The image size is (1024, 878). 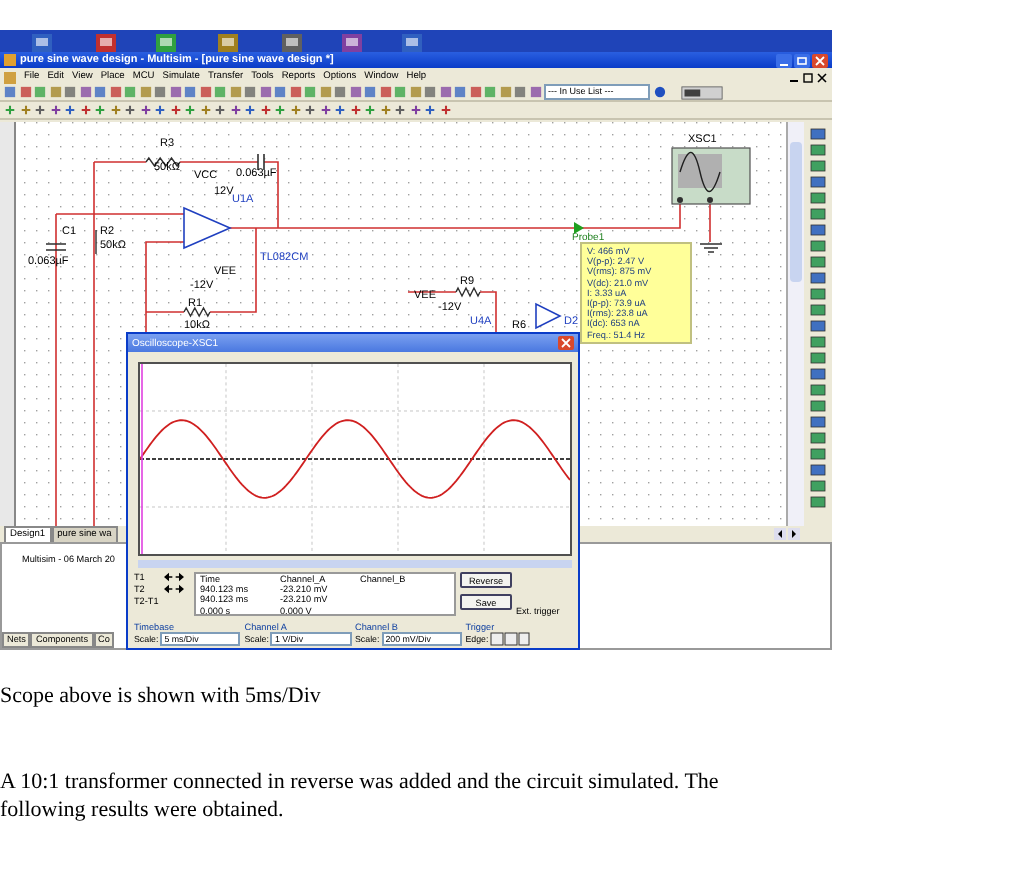 I want to click on probe-marker-icon, so click(x=579, y=228).